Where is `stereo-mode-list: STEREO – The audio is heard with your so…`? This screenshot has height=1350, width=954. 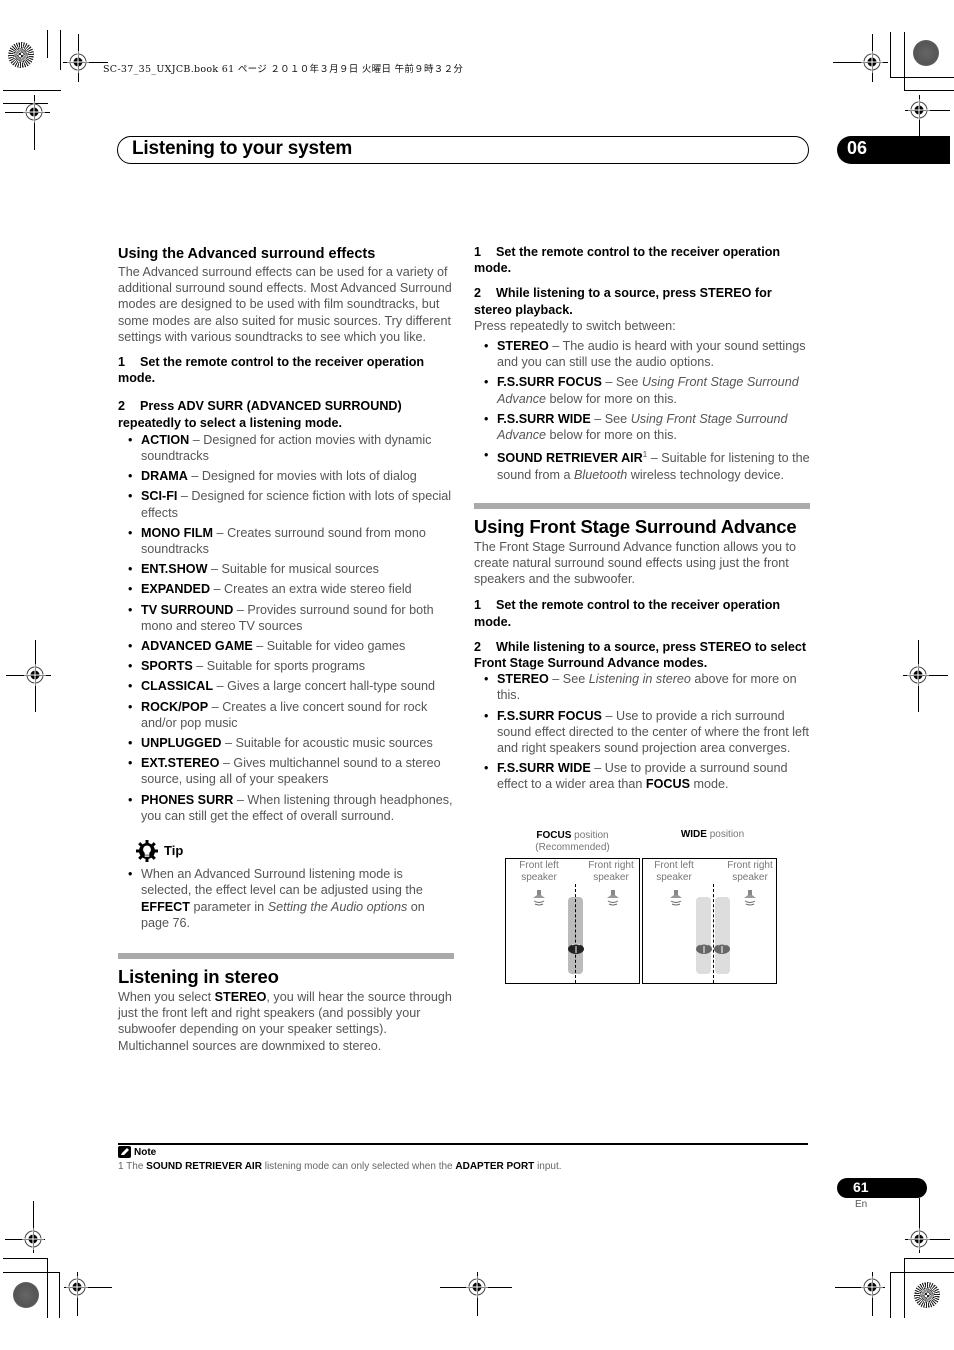
stereo-mode-list: STEREO – The audio is heard with your so… is located at coordinates (642, 410).